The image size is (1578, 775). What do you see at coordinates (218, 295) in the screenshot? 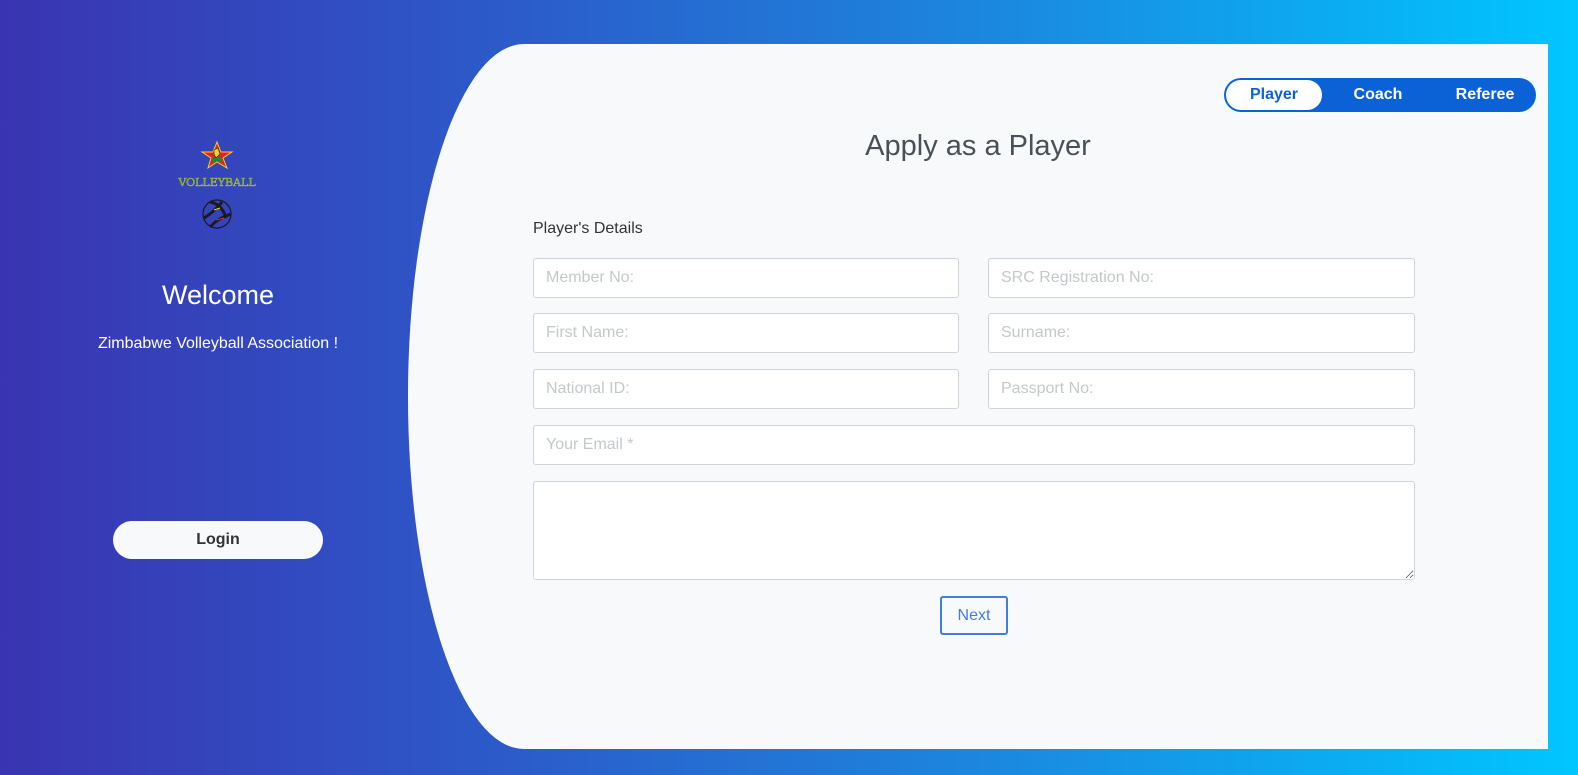
I see `welcome-title: Welcome` at bounding box center [218, 295].